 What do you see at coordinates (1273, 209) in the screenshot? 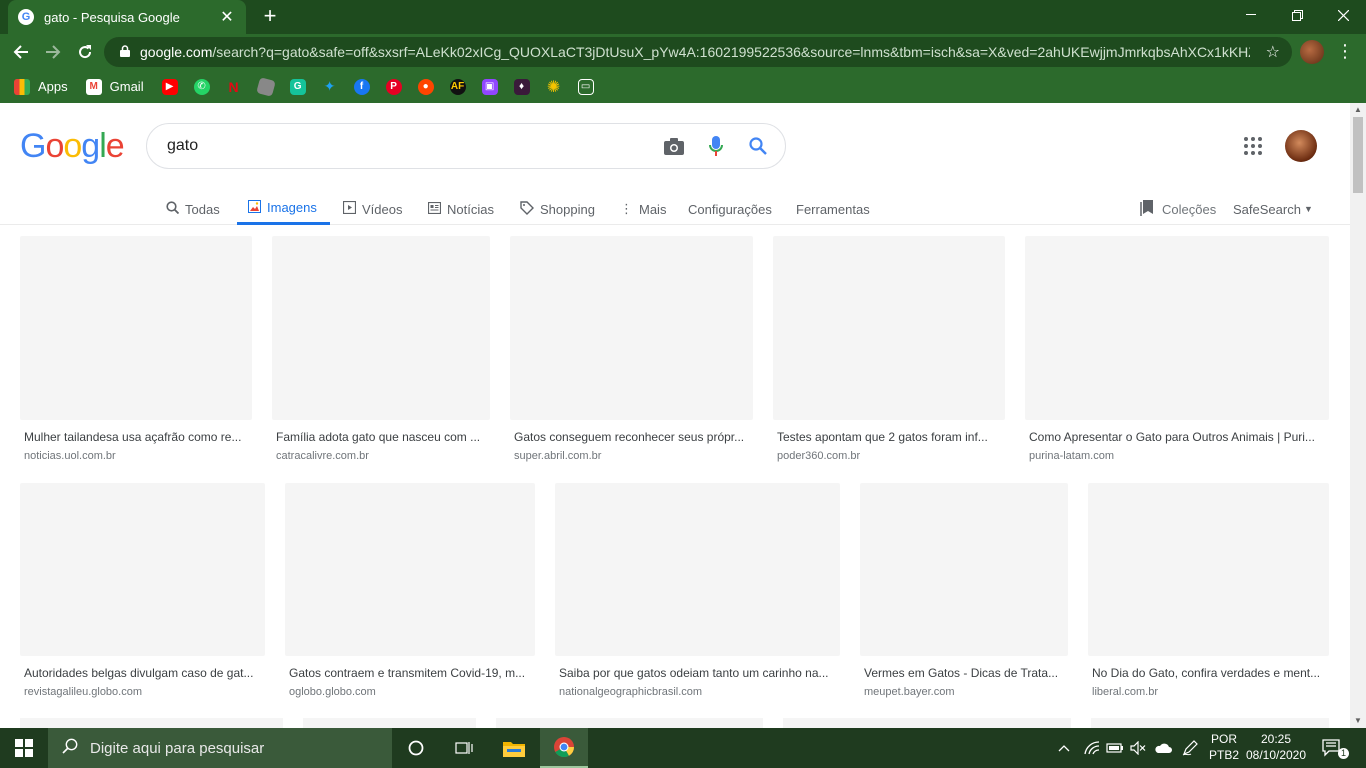
I see `safesearch-dropdown: SafeSearch ▼` at bounding box center [1273, 209].